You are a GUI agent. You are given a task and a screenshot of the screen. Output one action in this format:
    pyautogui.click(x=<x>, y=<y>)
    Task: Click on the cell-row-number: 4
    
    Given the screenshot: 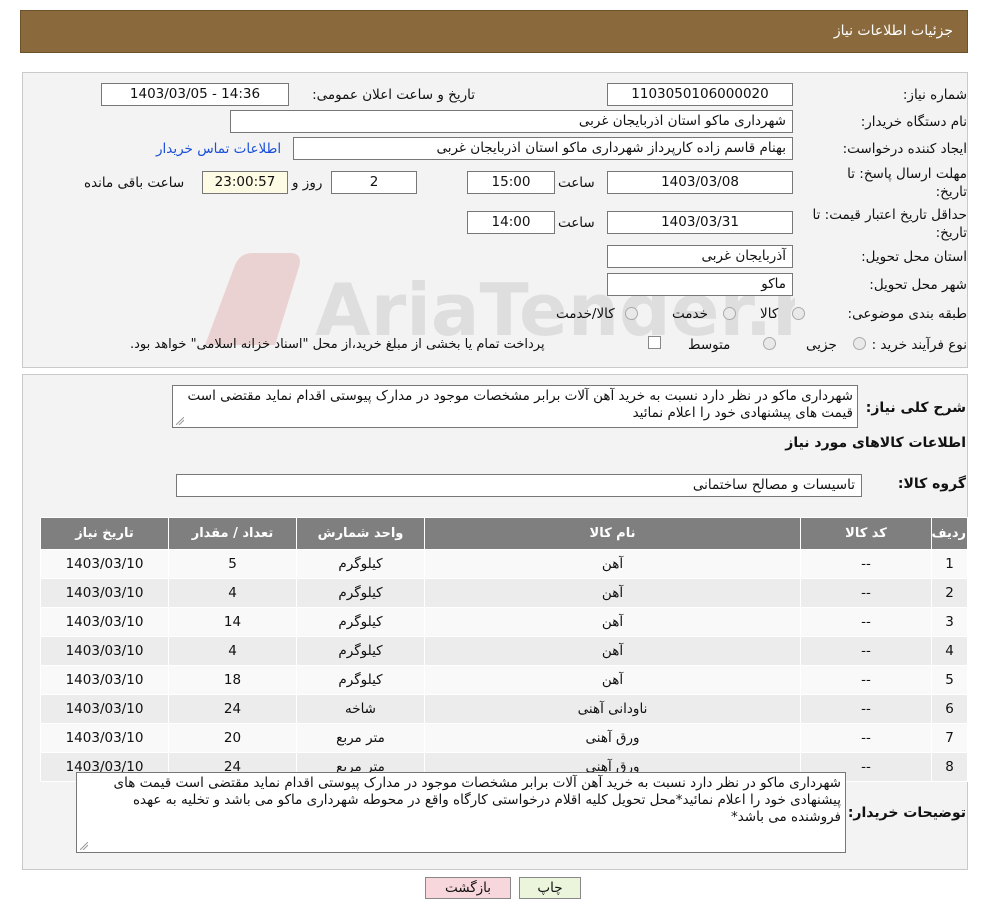 What is the action you would take?
    pyautogui.click(x=949, y=651)
    